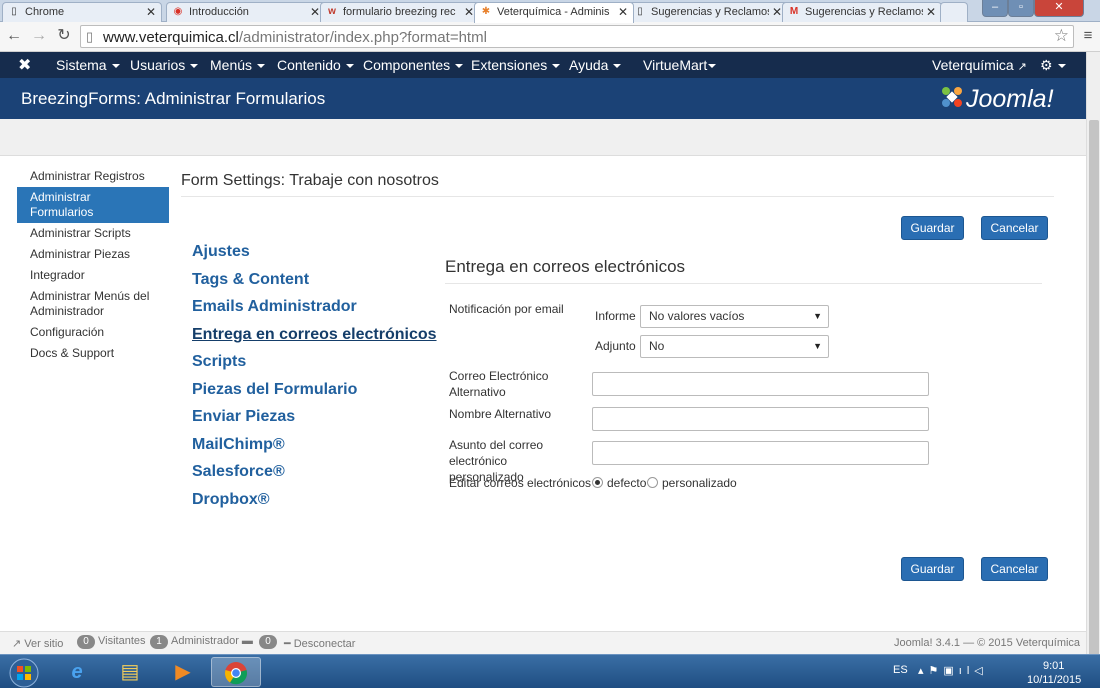 The width and height of the screenshot is (1100, 697). What do you see at coordinates (171, 37) in the screenshot?
I see `url-host: www.veterquimica.cl` at bounding box center [171, 37].